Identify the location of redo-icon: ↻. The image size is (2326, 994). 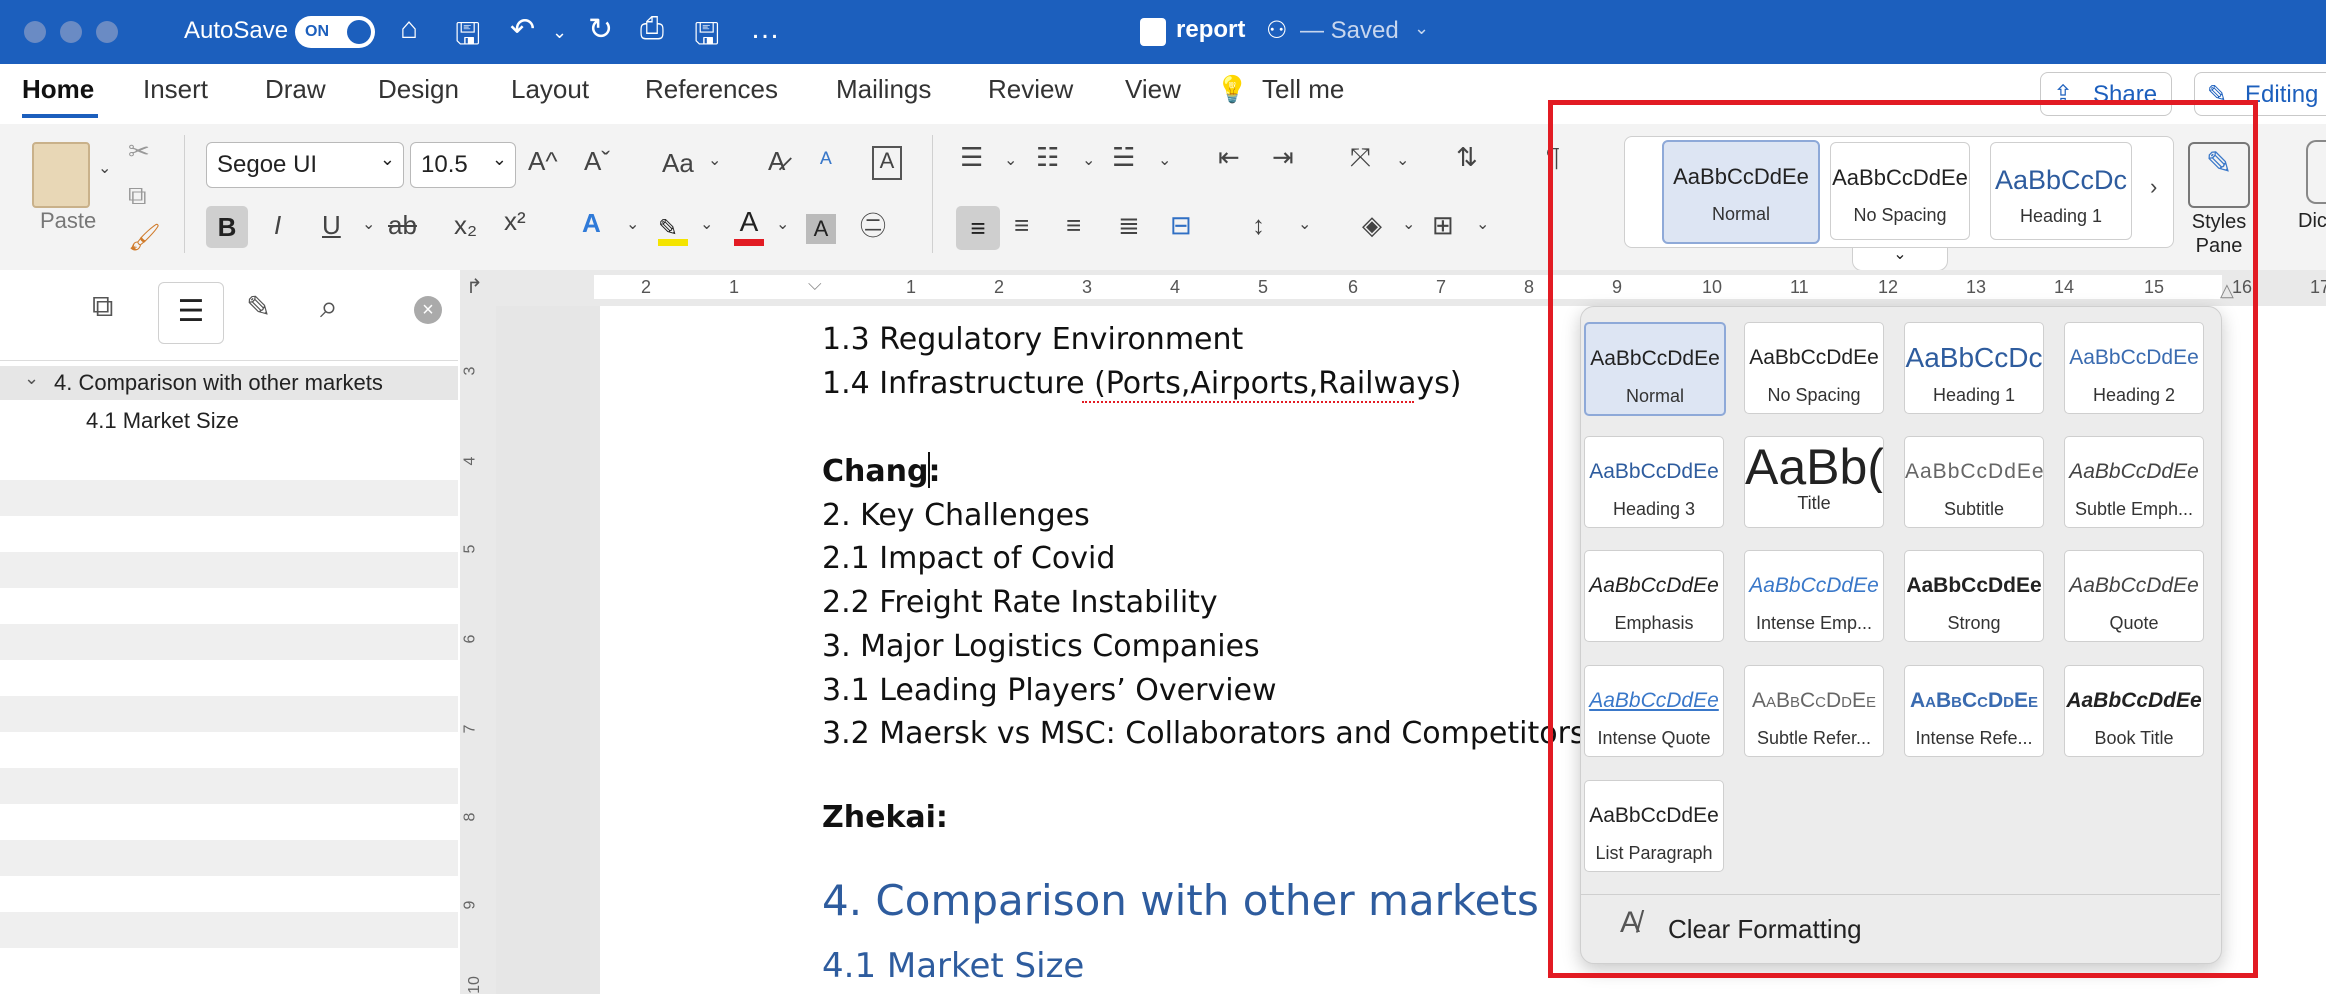
(600, 29).